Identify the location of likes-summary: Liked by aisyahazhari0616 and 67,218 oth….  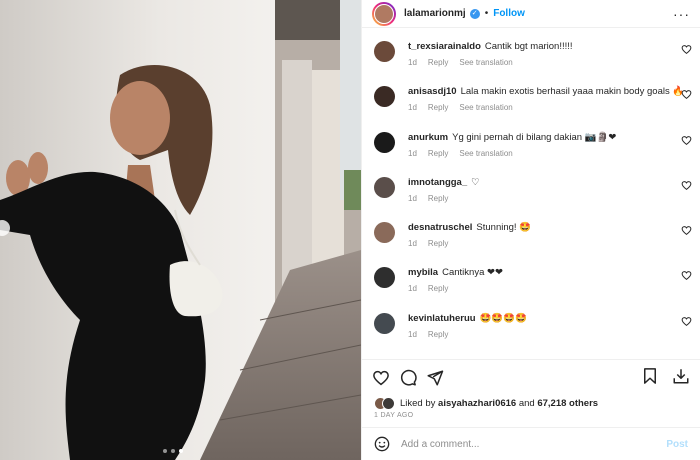
(531, 403).